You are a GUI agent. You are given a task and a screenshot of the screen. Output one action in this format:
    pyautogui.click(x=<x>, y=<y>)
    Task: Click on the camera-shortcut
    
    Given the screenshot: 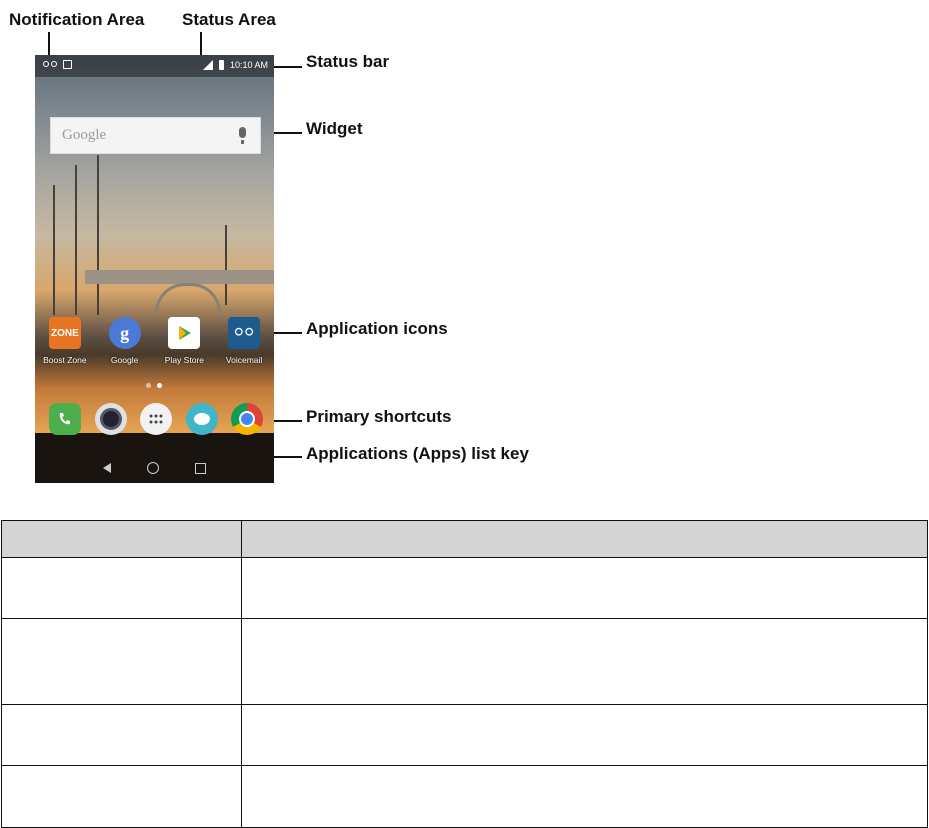 What is the action you would take?
    pyautogui.click(x=110, y=419)
    